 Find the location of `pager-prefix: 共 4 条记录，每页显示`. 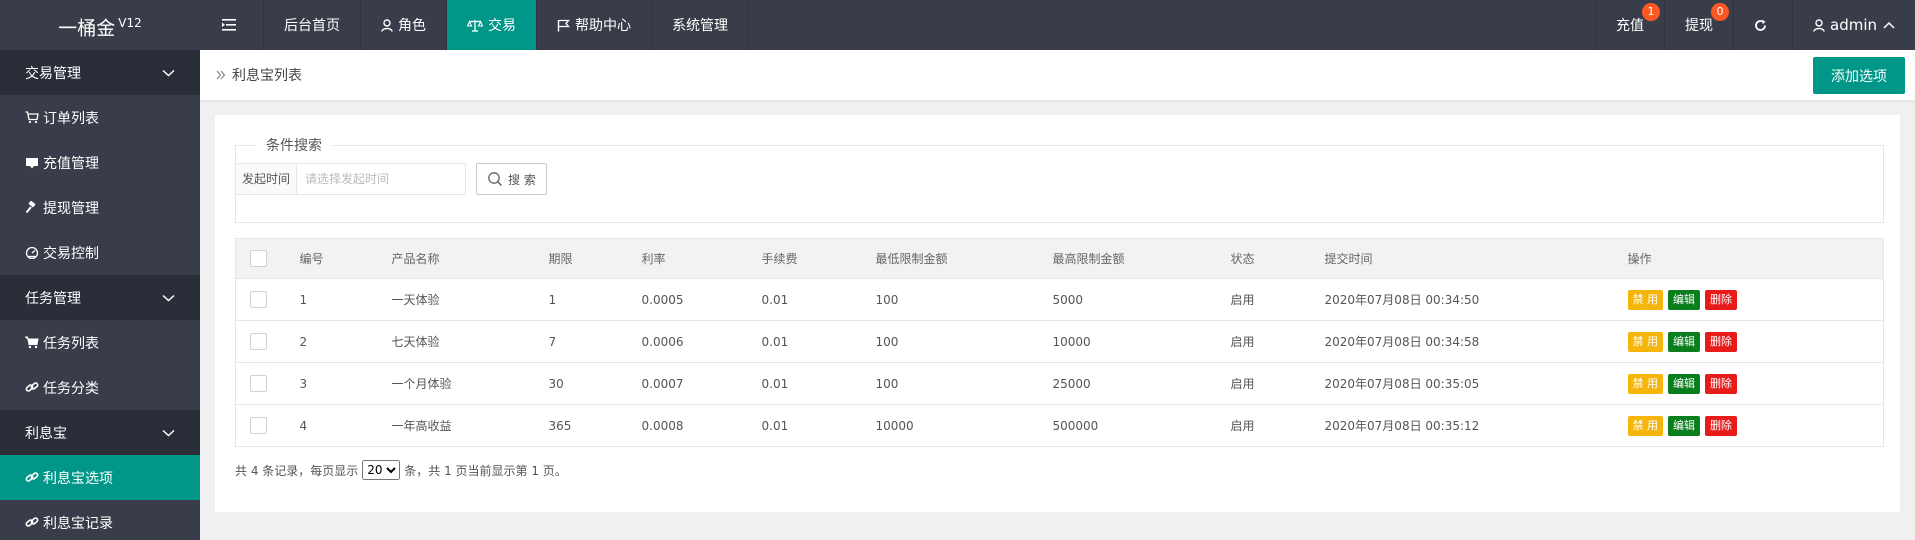

pager-prefix: 共 4 条记录，每页显示 is located at coordinates (297, 470).